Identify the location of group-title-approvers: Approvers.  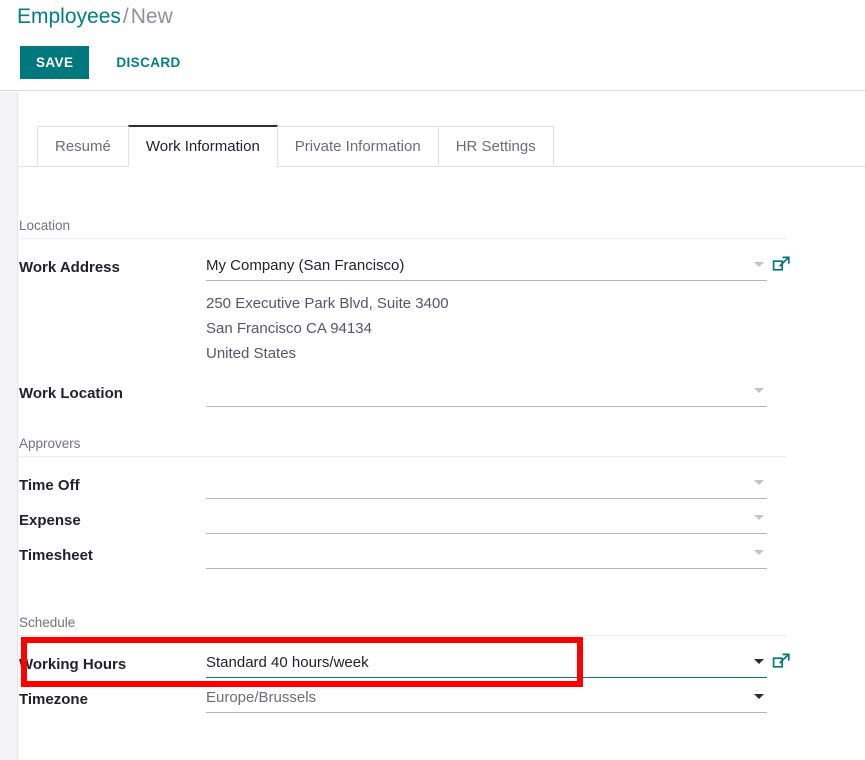
(403, 446).